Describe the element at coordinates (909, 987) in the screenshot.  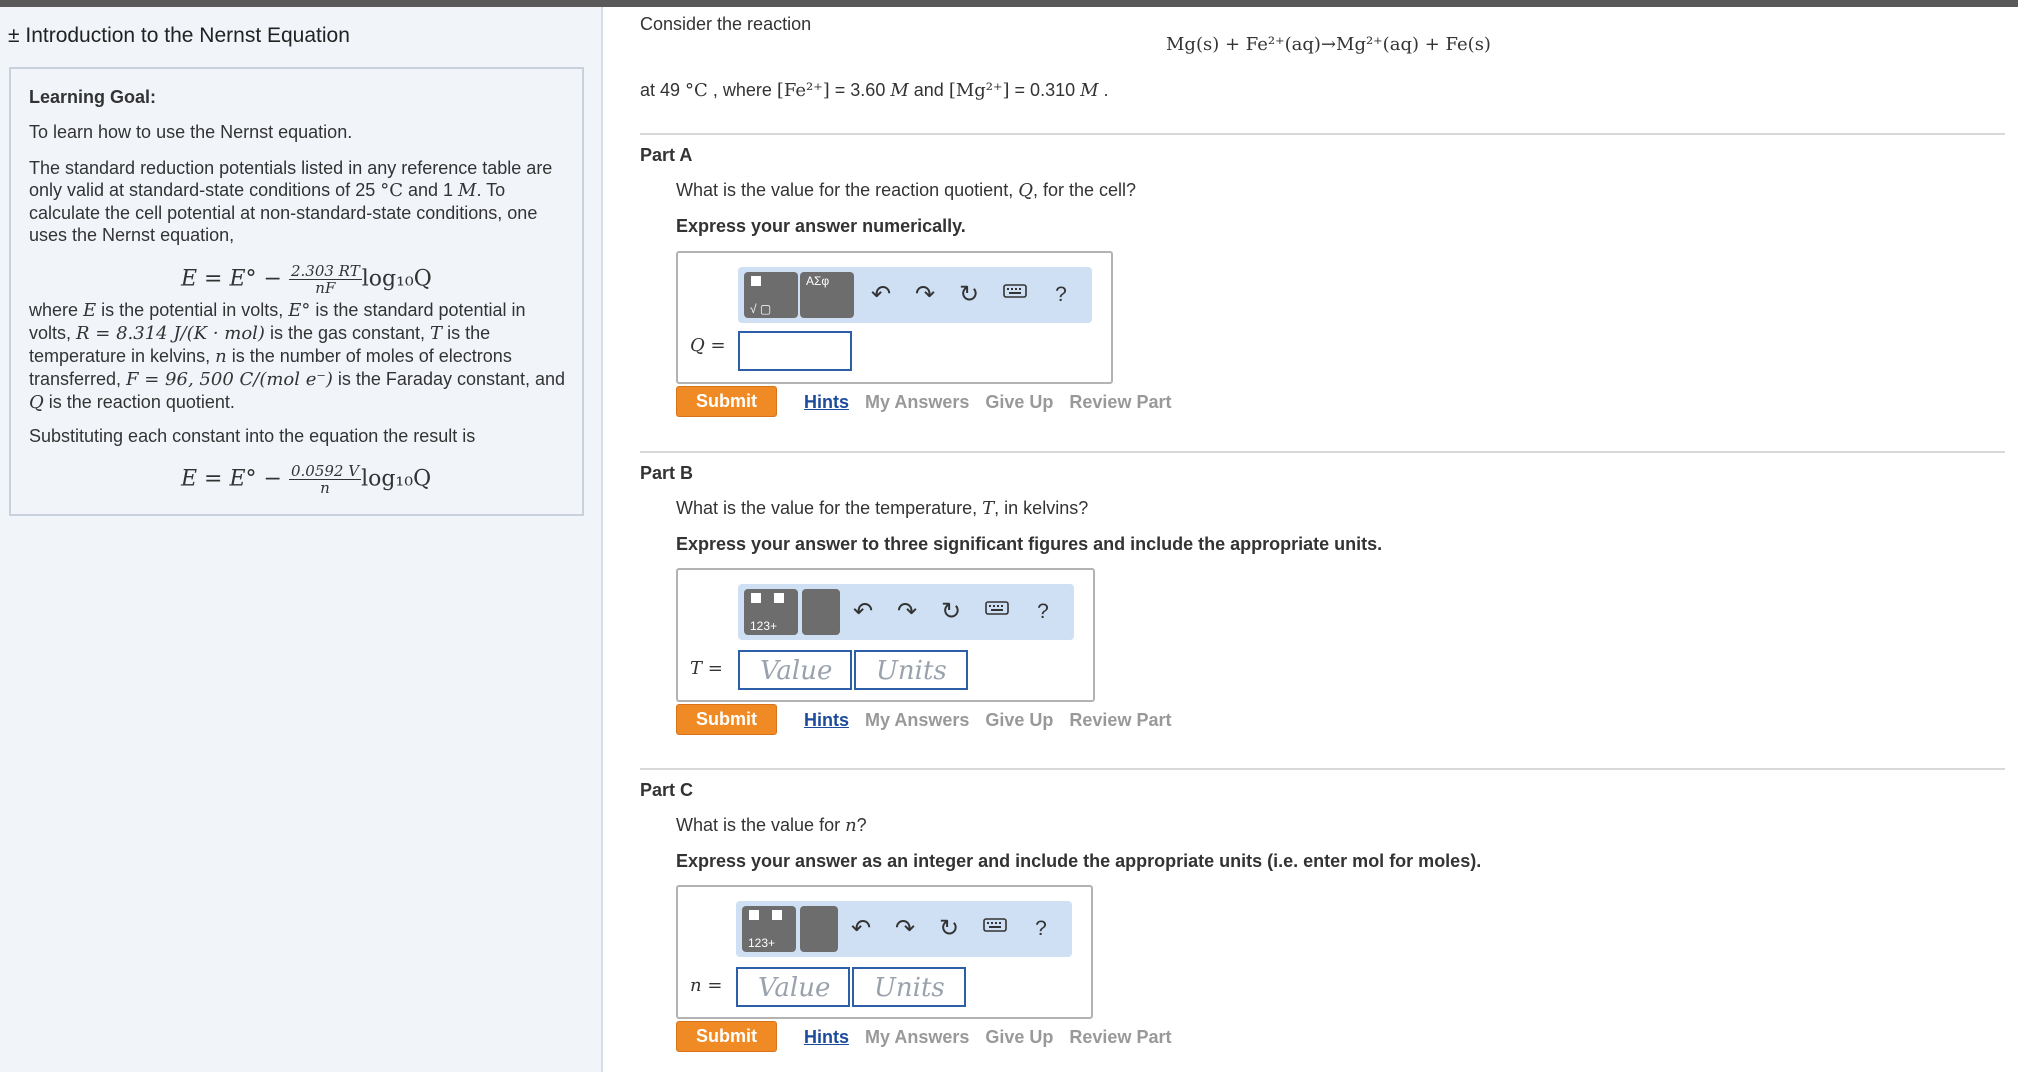
I see `part-c-units-input: Units` at that location.